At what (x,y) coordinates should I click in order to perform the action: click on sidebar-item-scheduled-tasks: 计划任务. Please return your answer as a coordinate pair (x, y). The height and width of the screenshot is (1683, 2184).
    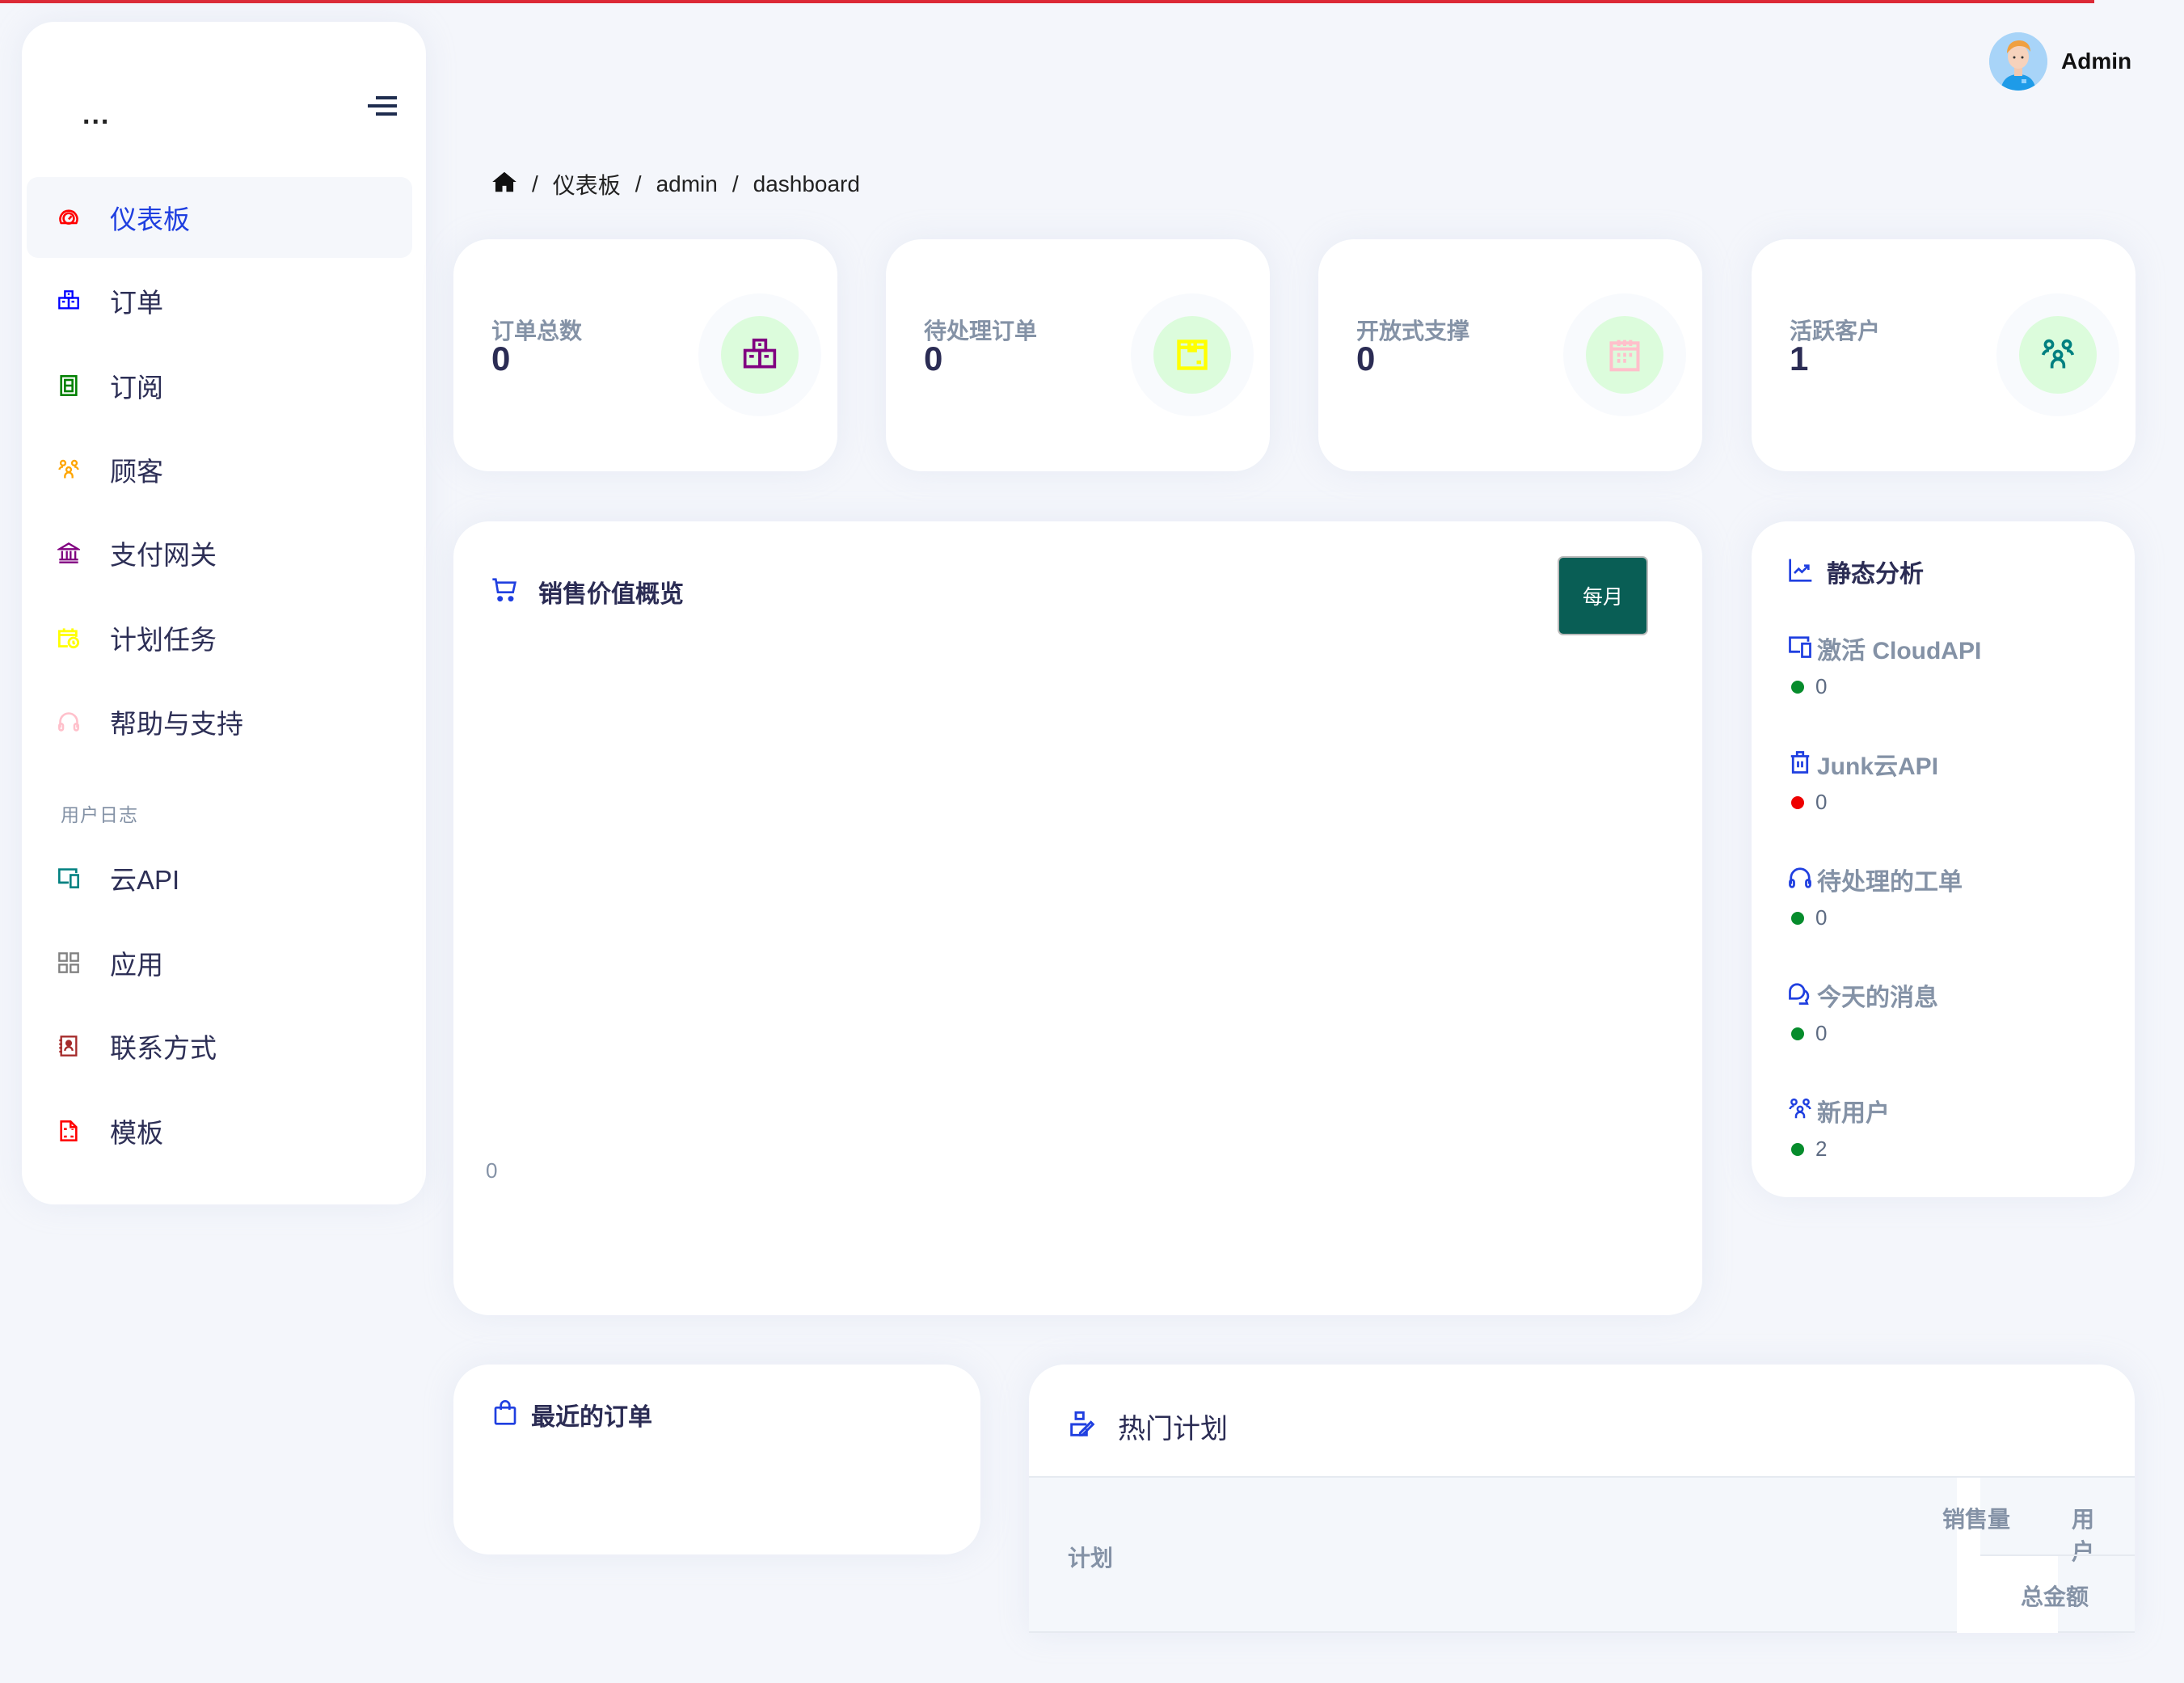
    Looking at the image, I should click on (220, 637).